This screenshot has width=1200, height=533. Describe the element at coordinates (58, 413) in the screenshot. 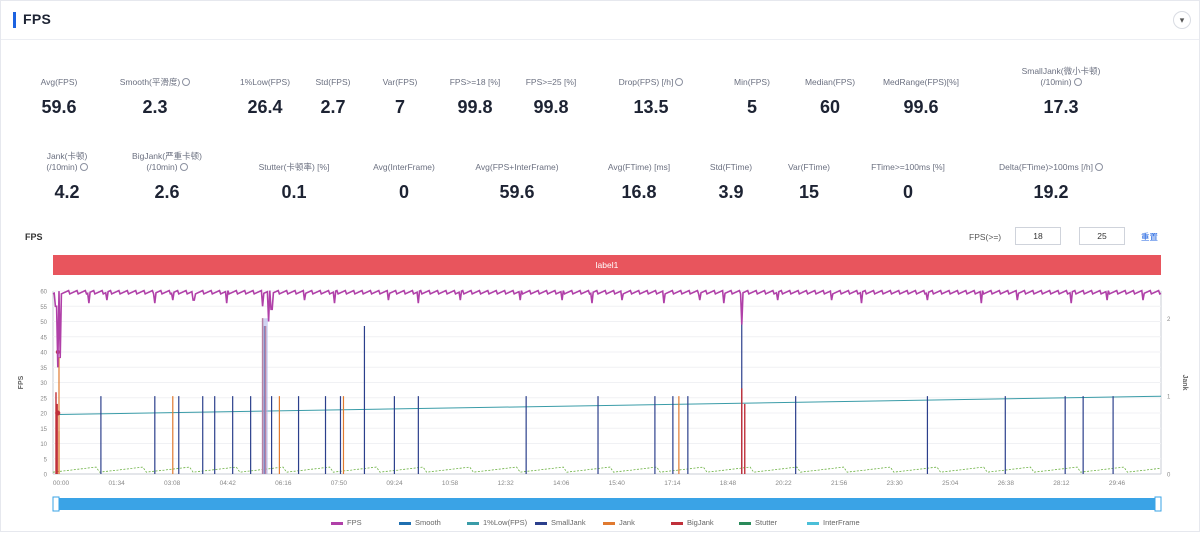

I see `bigjank-marker` at that location.